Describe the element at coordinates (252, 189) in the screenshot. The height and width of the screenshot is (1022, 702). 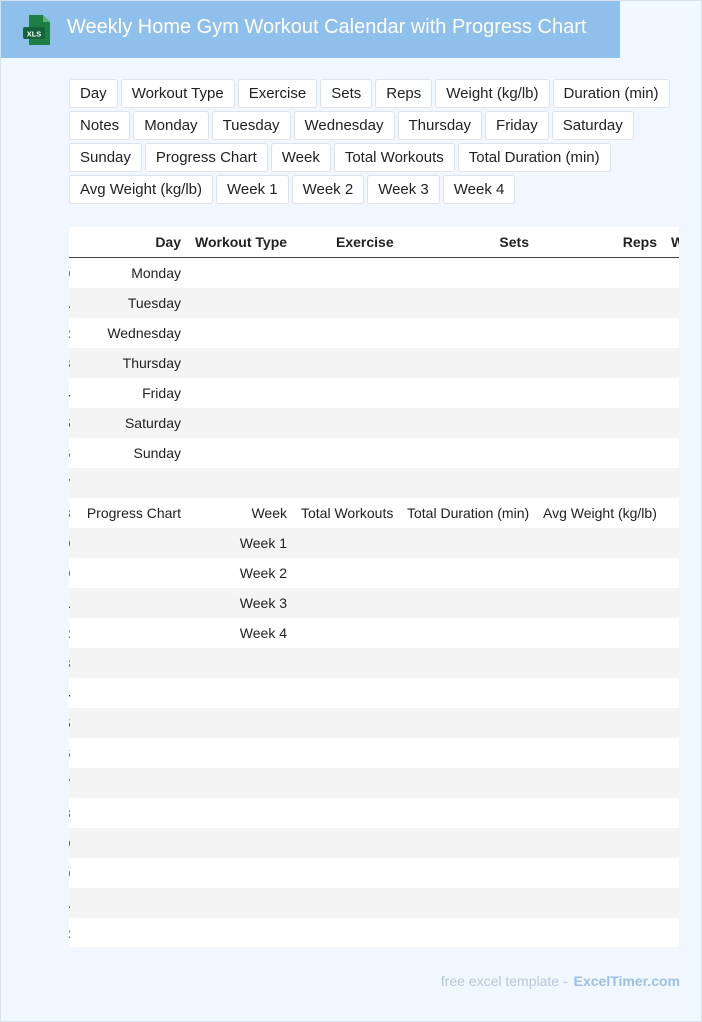
I see `column-chip: Week 1` at that location.